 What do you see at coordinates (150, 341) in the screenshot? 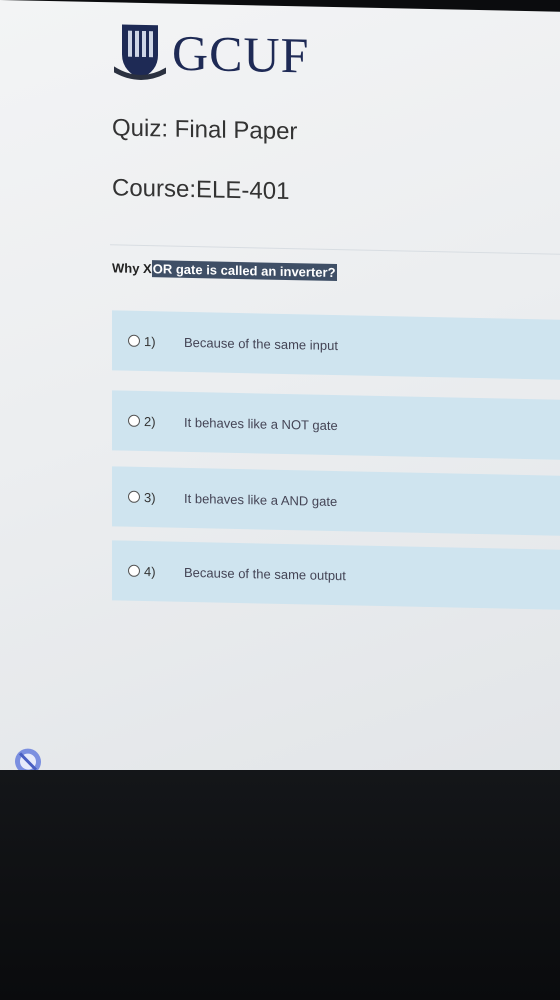
I see `option-number: 1)` at bounding box center [150, 341].